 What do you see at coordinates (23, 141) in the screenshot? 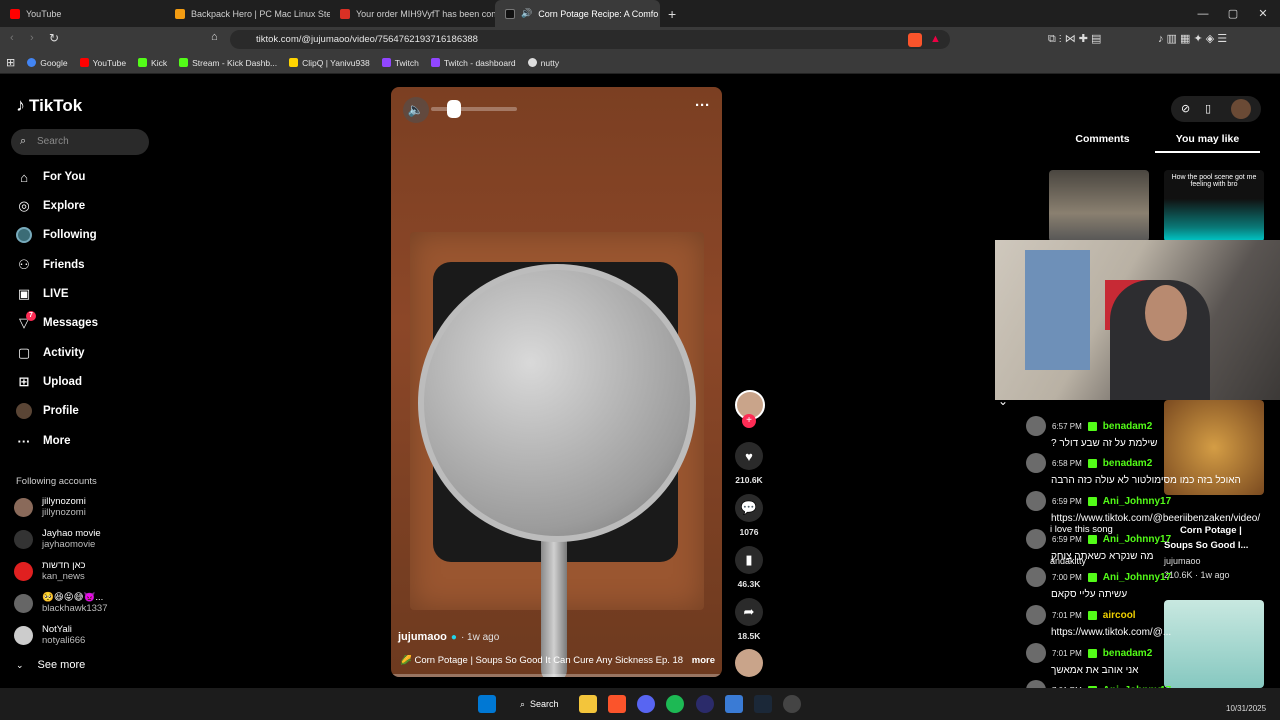
I see `search-icon: ⌕` at bounding box center [23, 141].